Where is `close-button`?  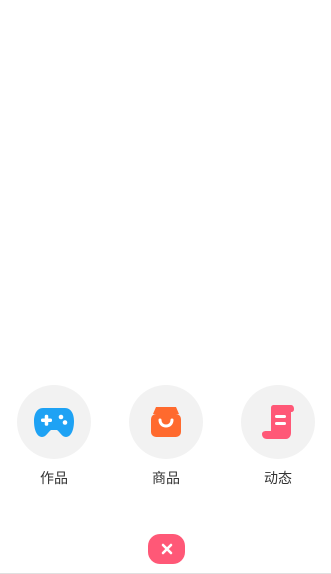 close-button is located at coordinates (166, 549).